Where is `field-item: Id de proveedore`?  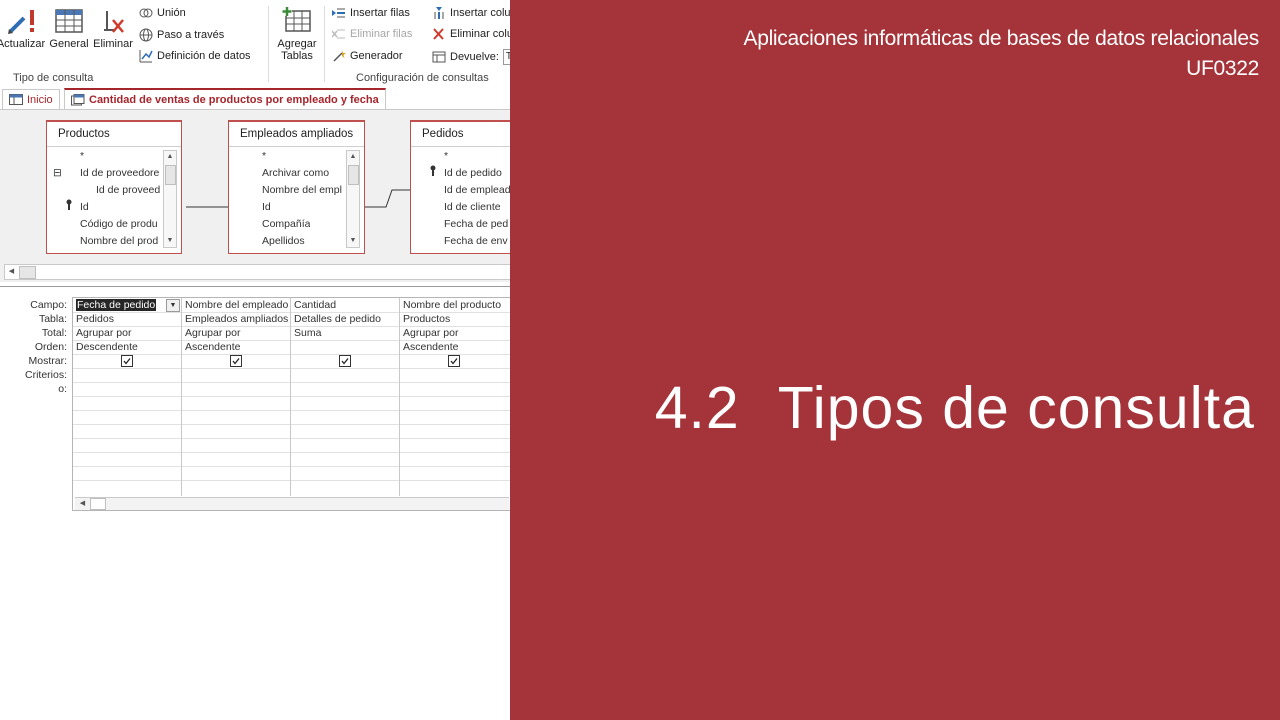 field-item: Id de proveedore is located at coordinates (122, 173).